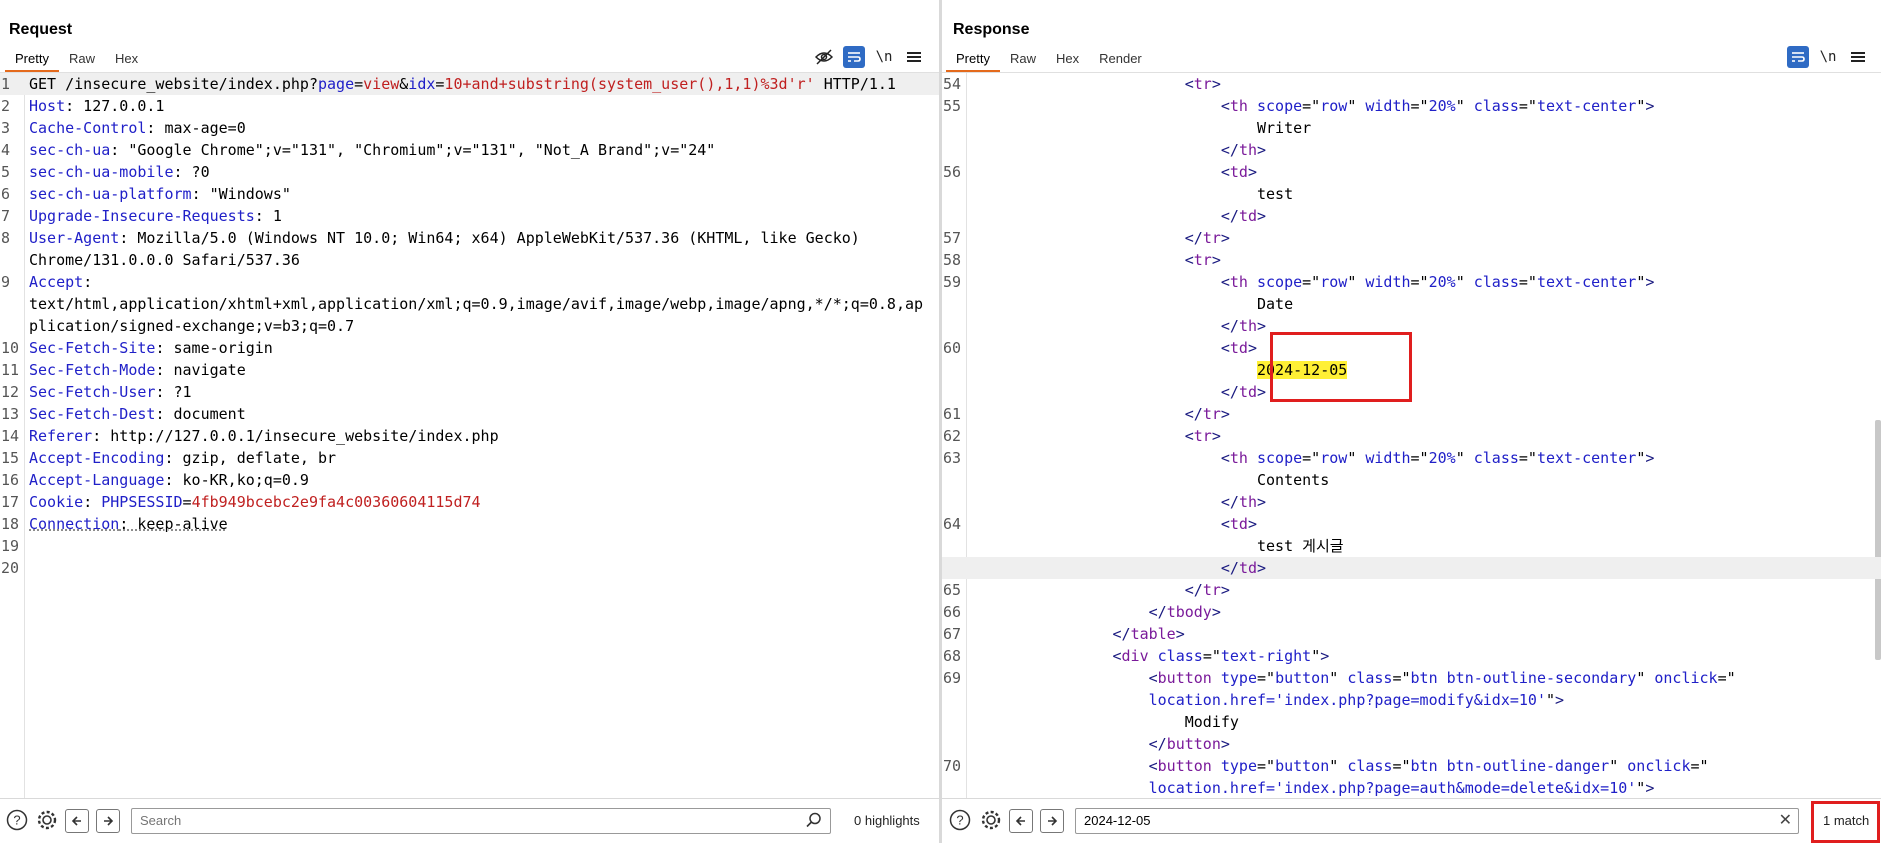  What do you see at coordinates (1067, 59) in the screenshot?
I see `tab-response-hex: Hex` at bounding box center [1067, 59].